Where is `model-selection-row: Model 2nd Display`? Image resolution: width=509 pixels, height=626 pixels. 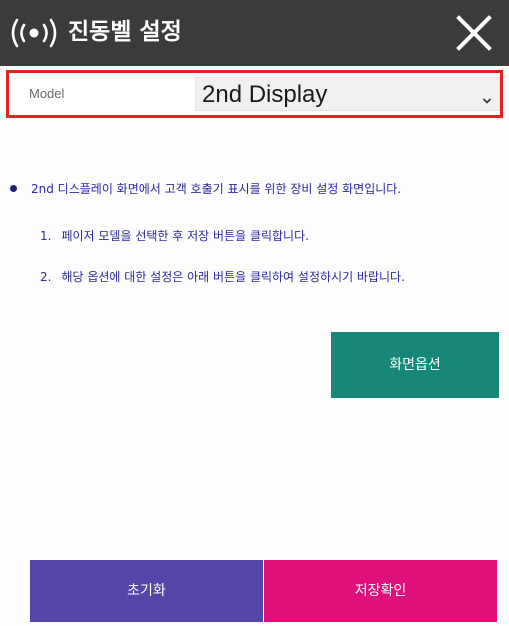 model-selection-row: Model 2nd Display is located at coordinates (254, 94).